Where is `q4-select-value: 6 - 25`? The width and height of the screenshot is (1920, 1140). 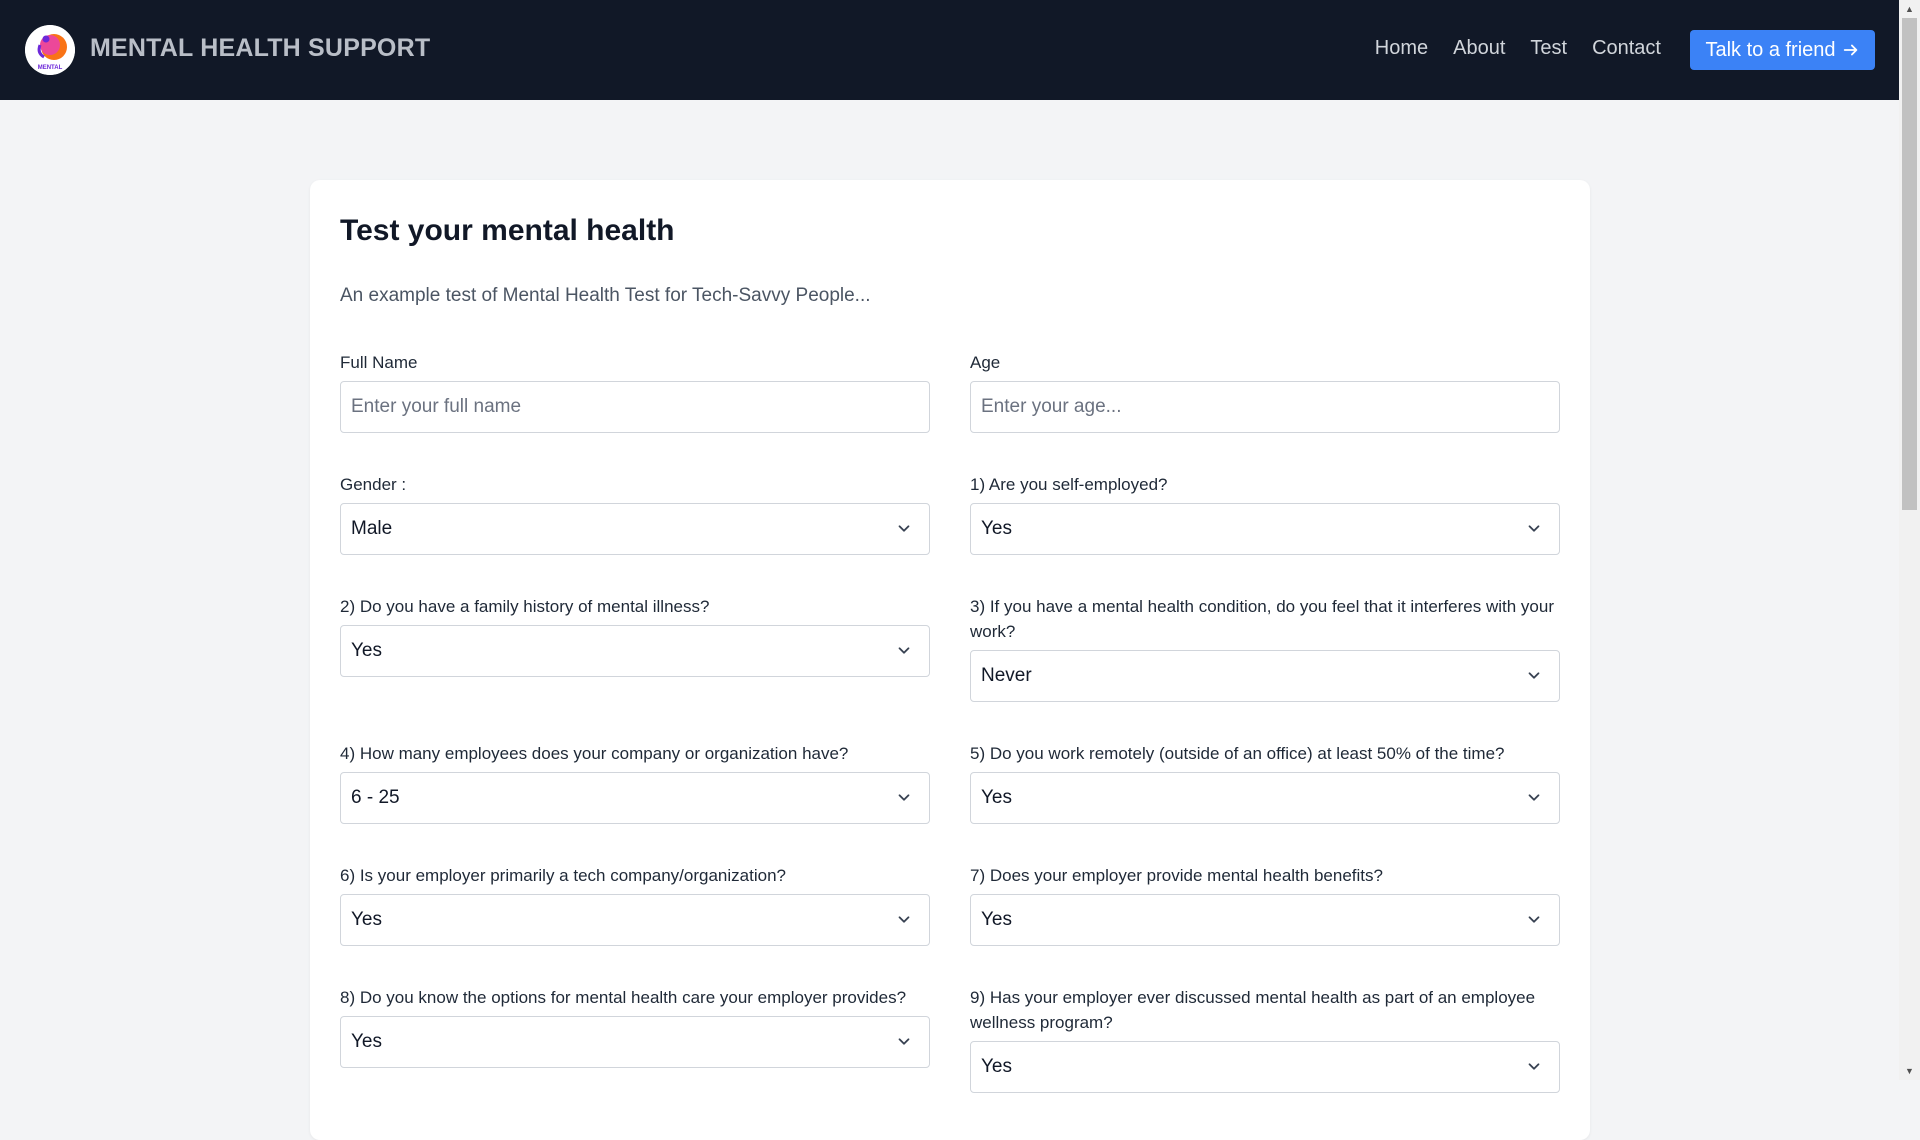 q4-select-value: 6 - 25 is located at coordinates (375, 797).